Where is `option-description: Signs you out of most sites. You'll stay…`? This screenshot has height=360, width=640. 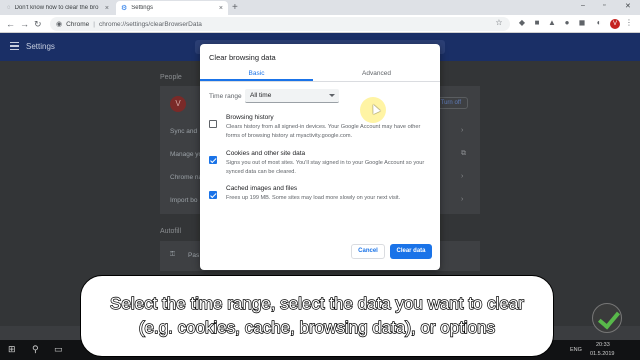 option-description: Signs you out of most sites. You'll stay… is located at coordinates (325, 167).